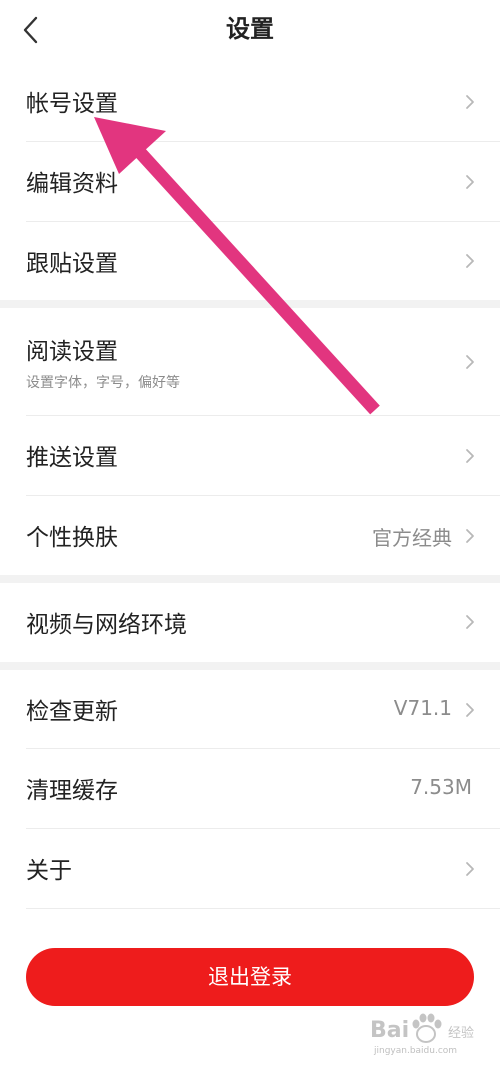  I want to click on settings-row-skin: 个性换肤 官方经典, so click(250, 535).